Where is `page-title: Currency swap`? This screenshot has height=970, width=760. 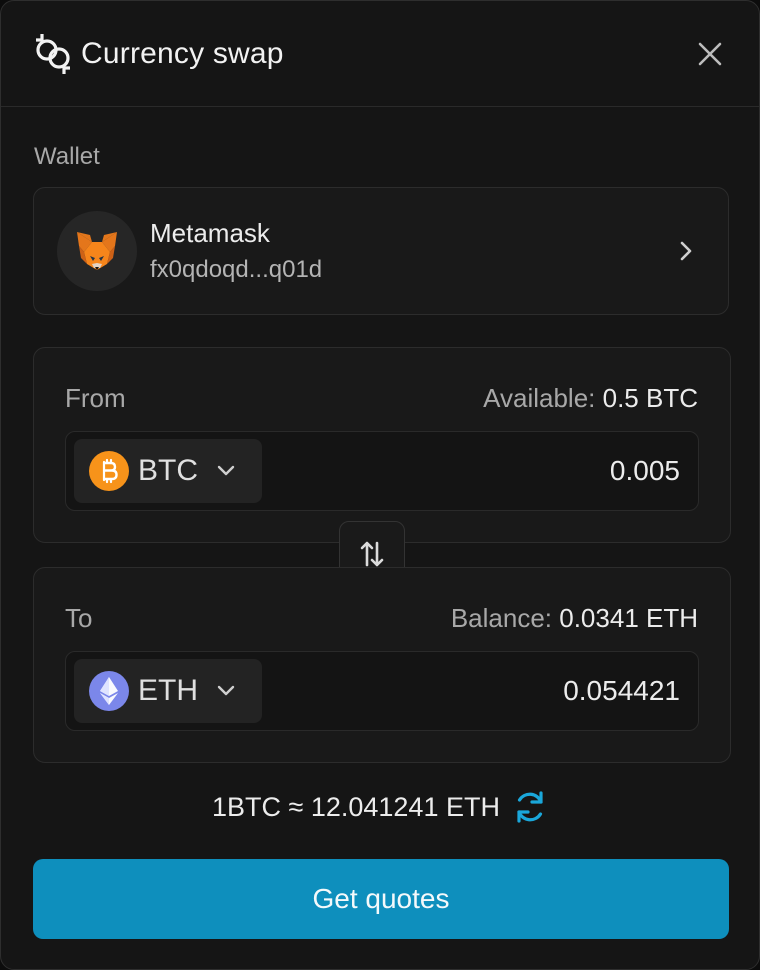 page-title: Currency swap is located at coordinates (182, 53).